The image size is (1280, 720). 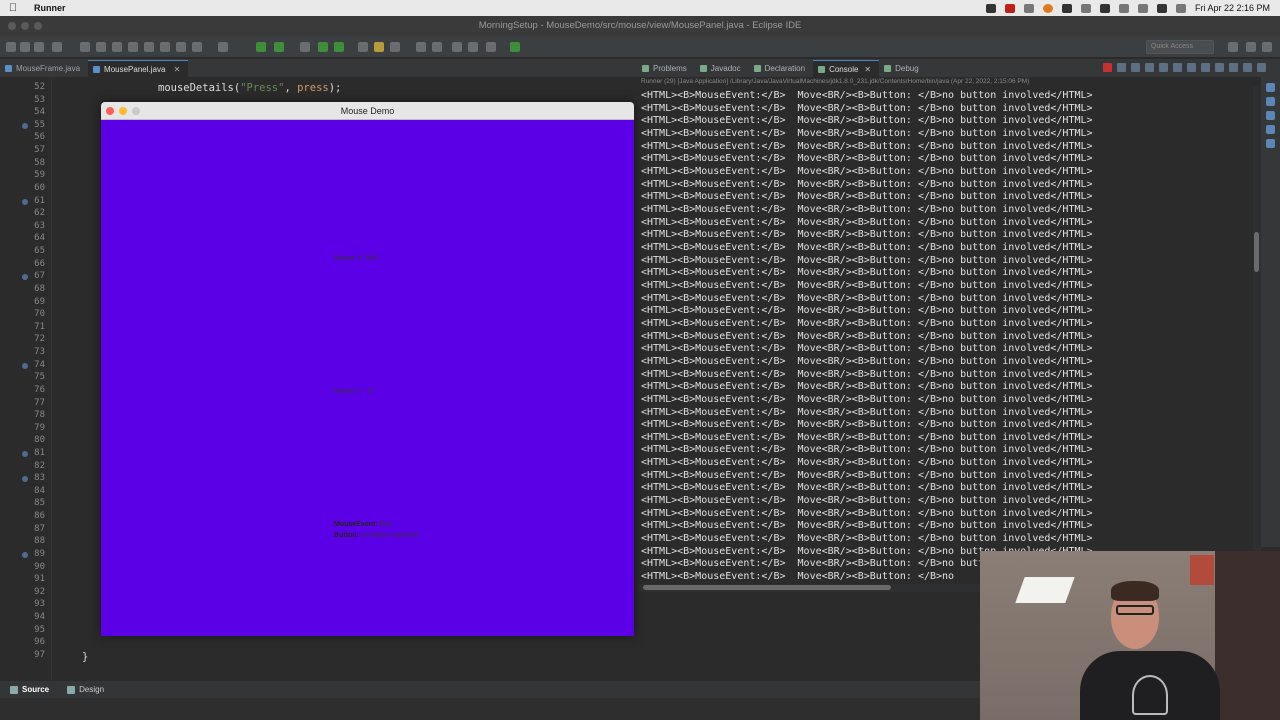 I want to click on open-perspective-icon, so click(x=1233, y=47).